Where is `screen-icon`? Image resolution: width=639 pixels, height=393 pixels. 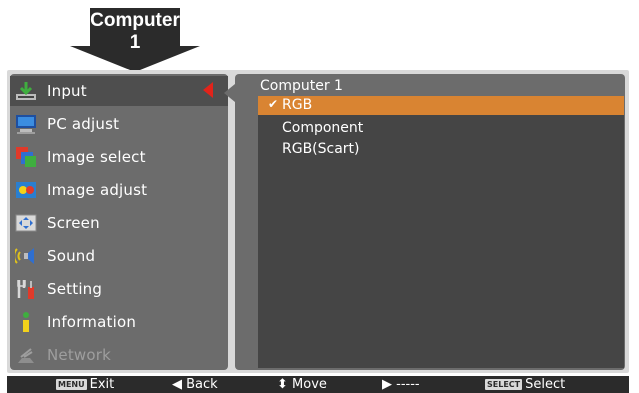
screen-icon is located at coordinates (26, 223).